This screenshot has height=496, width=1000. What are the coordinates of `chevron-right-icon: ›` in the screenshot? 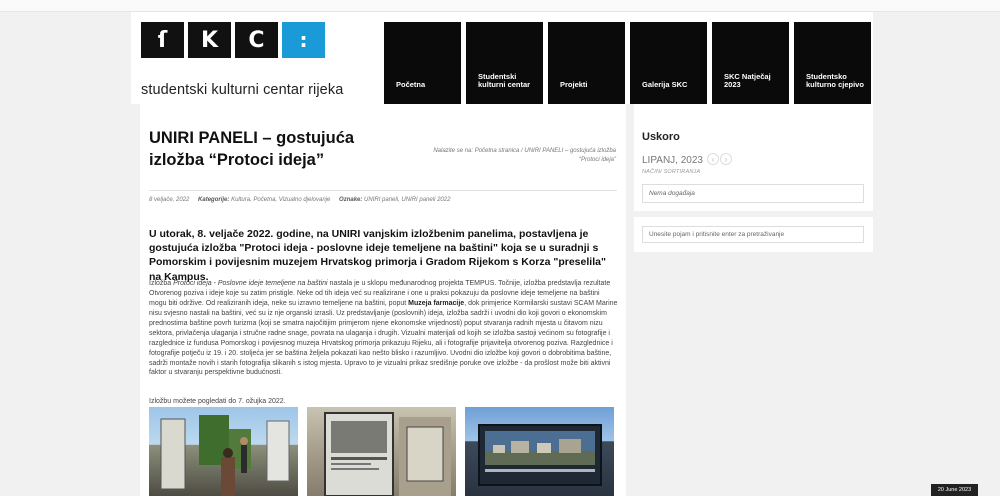 It's located at (726, 159).